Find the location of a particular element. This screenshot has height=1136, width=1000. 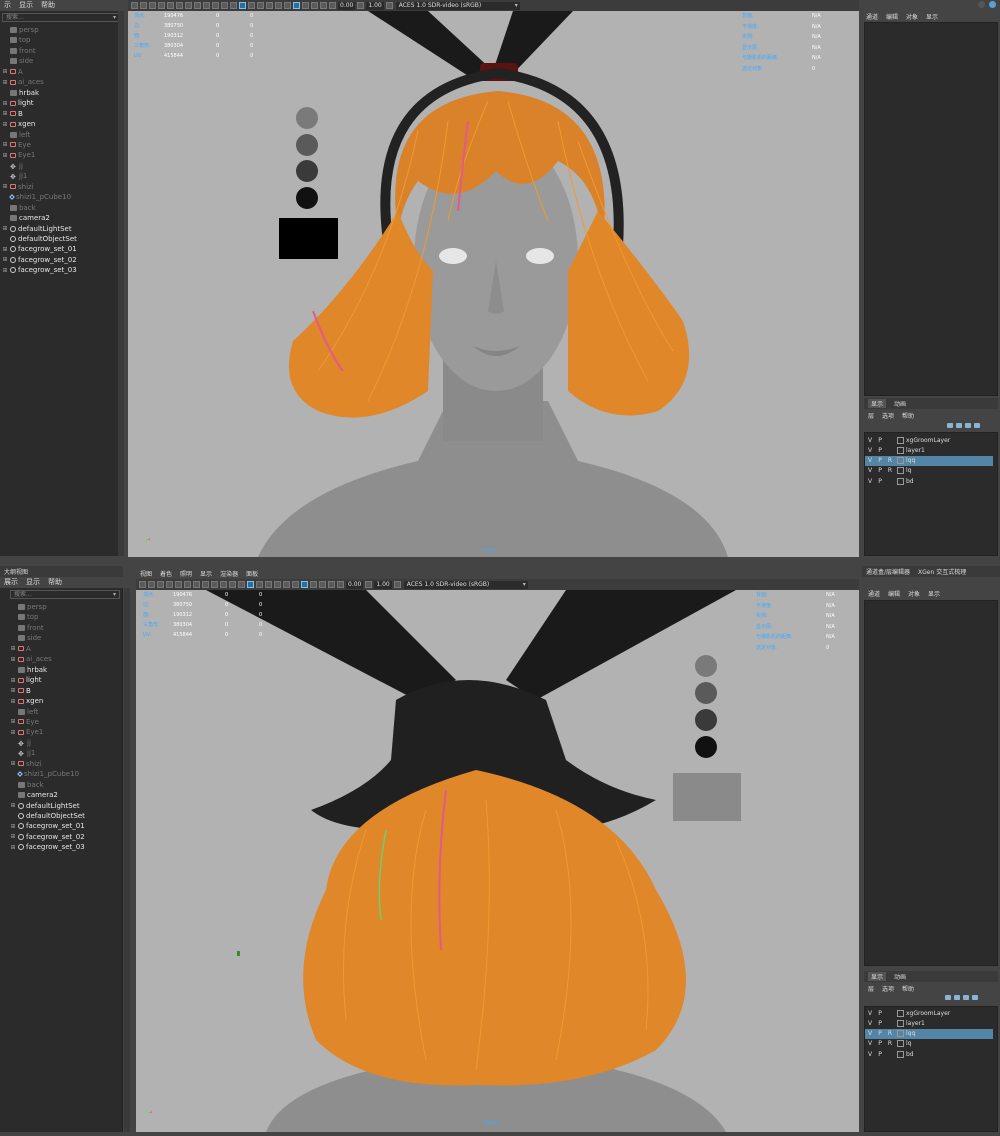

toggle-icon is located at coordinates (981, 4).